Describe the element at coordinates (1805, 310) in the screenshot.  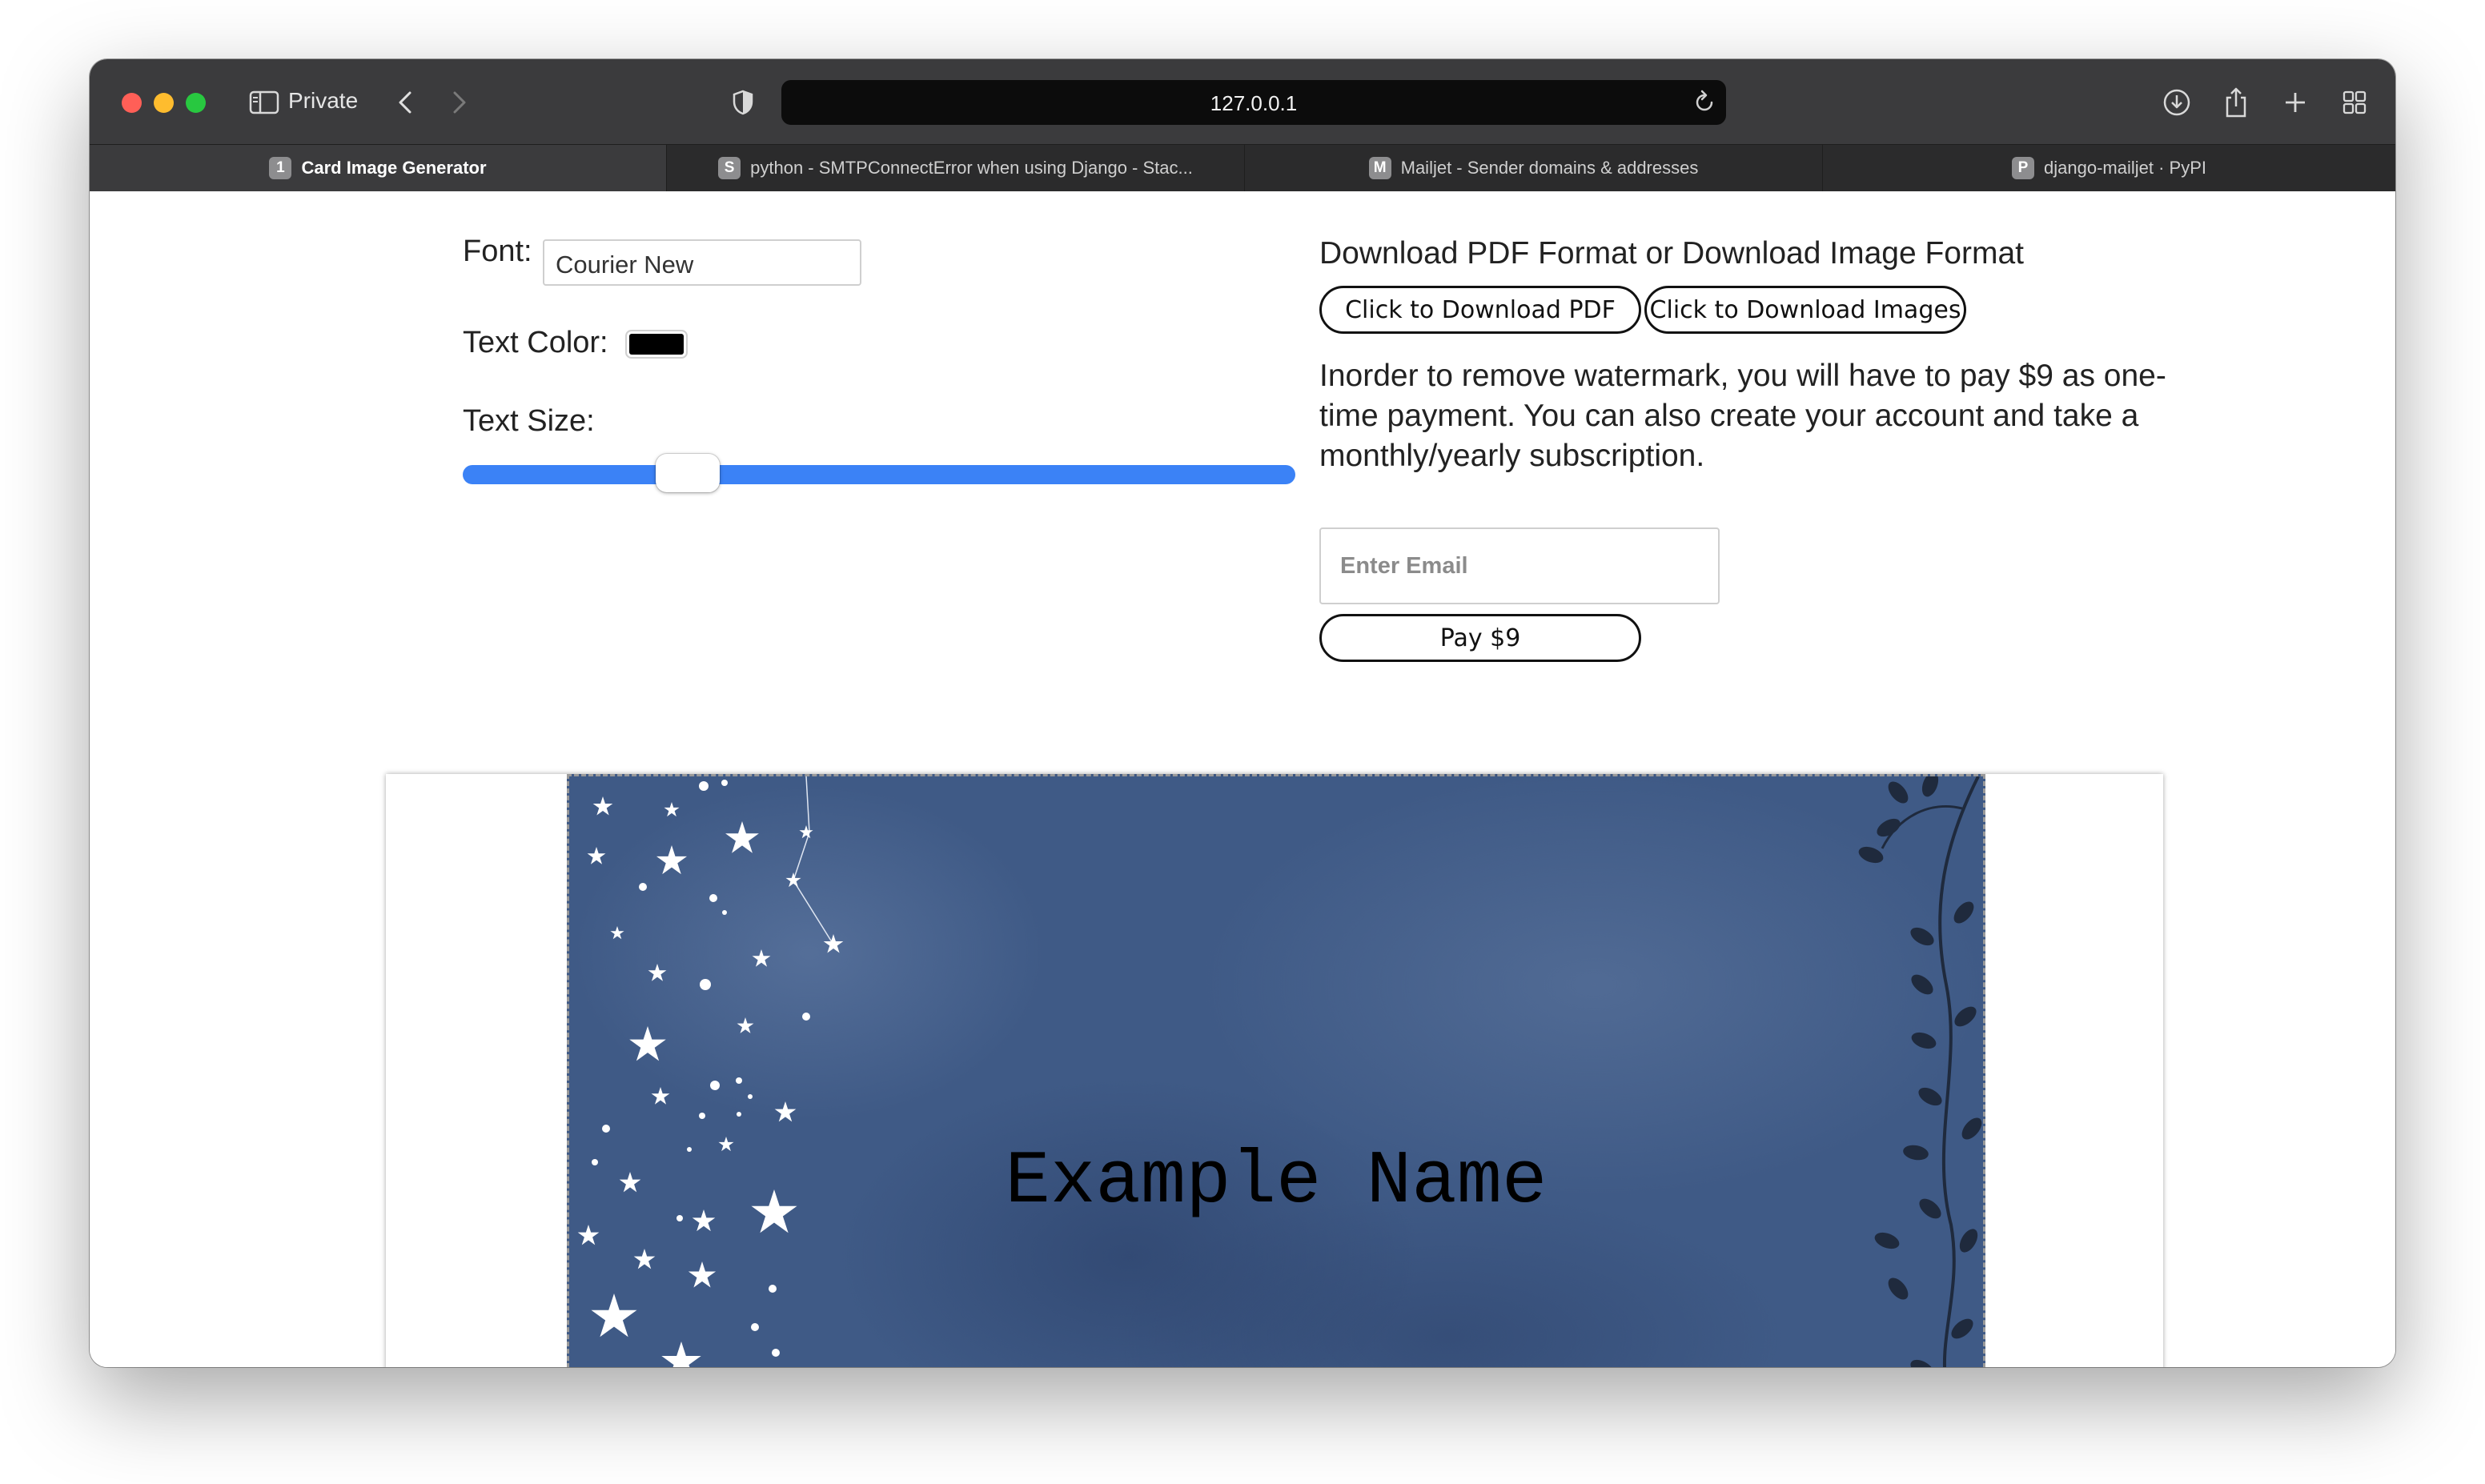
I see `download-images-button: Click to Download Images` at that location.